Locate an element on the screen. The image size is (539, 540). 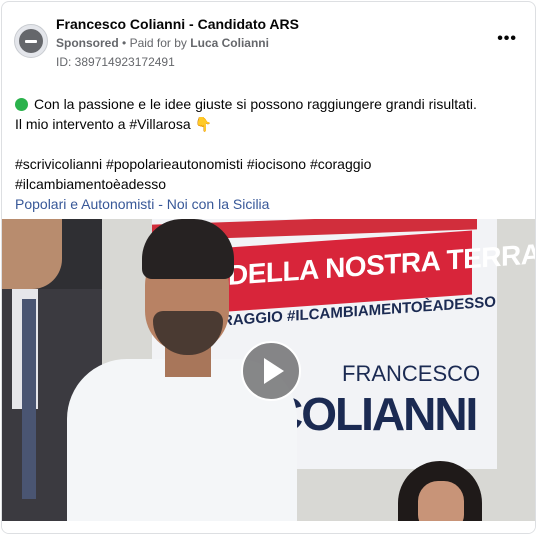
banner-last-name: COLIANNI is located at coordinates (374, 414).